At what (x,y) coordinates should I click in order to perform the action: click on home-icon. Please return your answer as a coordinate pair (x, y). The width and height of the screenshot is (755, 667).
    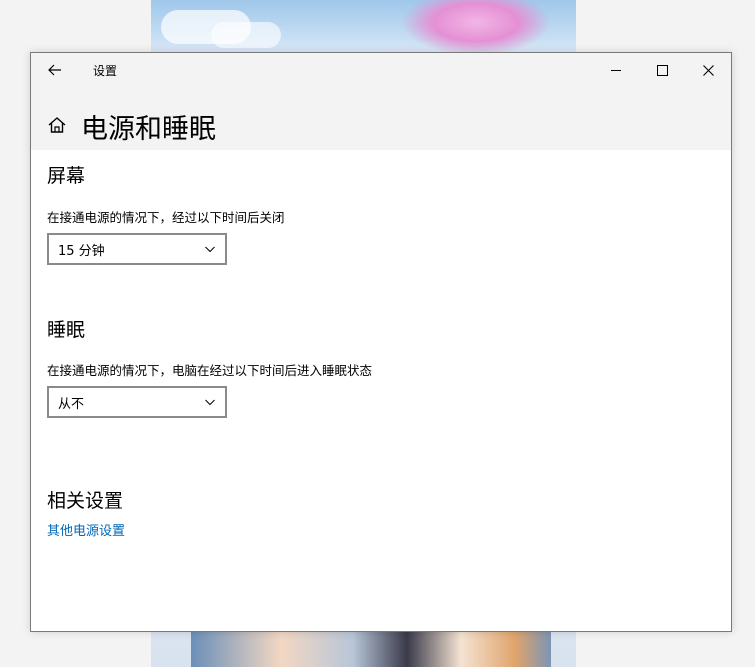
    Looking at the image, I should click on (57, 125).